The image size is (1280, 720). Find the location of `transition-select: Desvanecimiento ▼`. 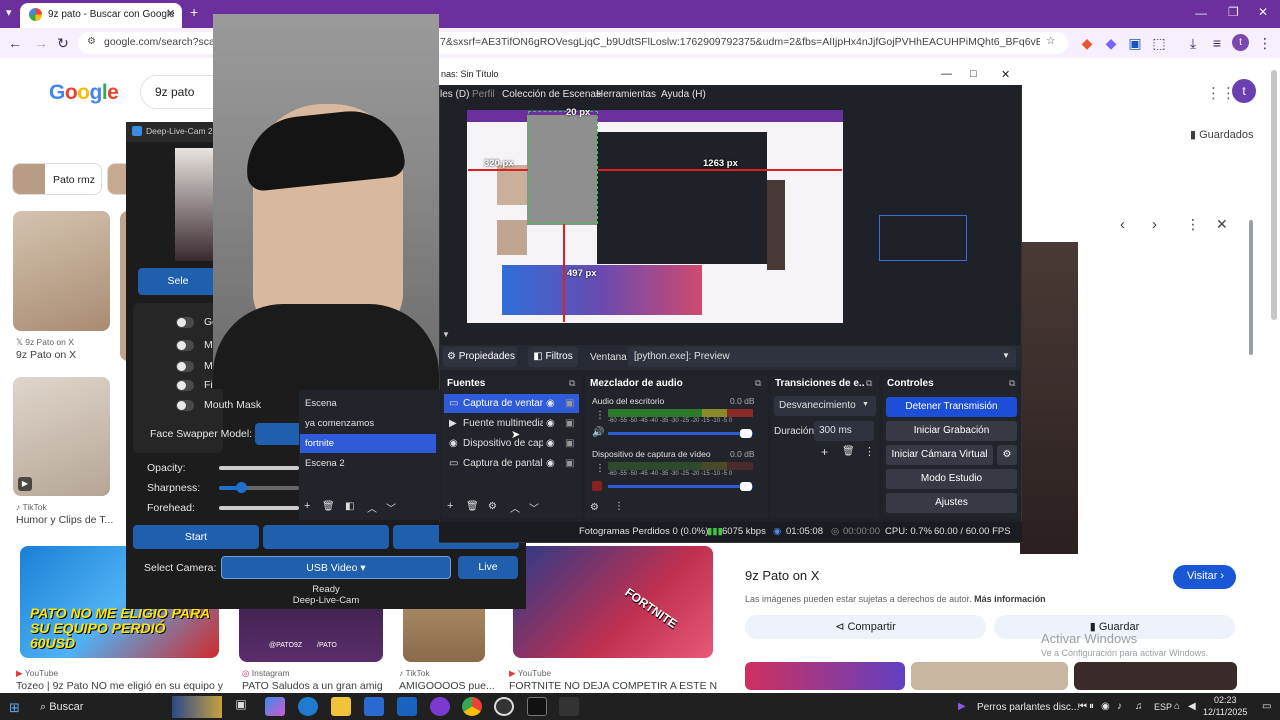

transition-select: Desvanecimiento ▼ is located at coordinates (825, 406).